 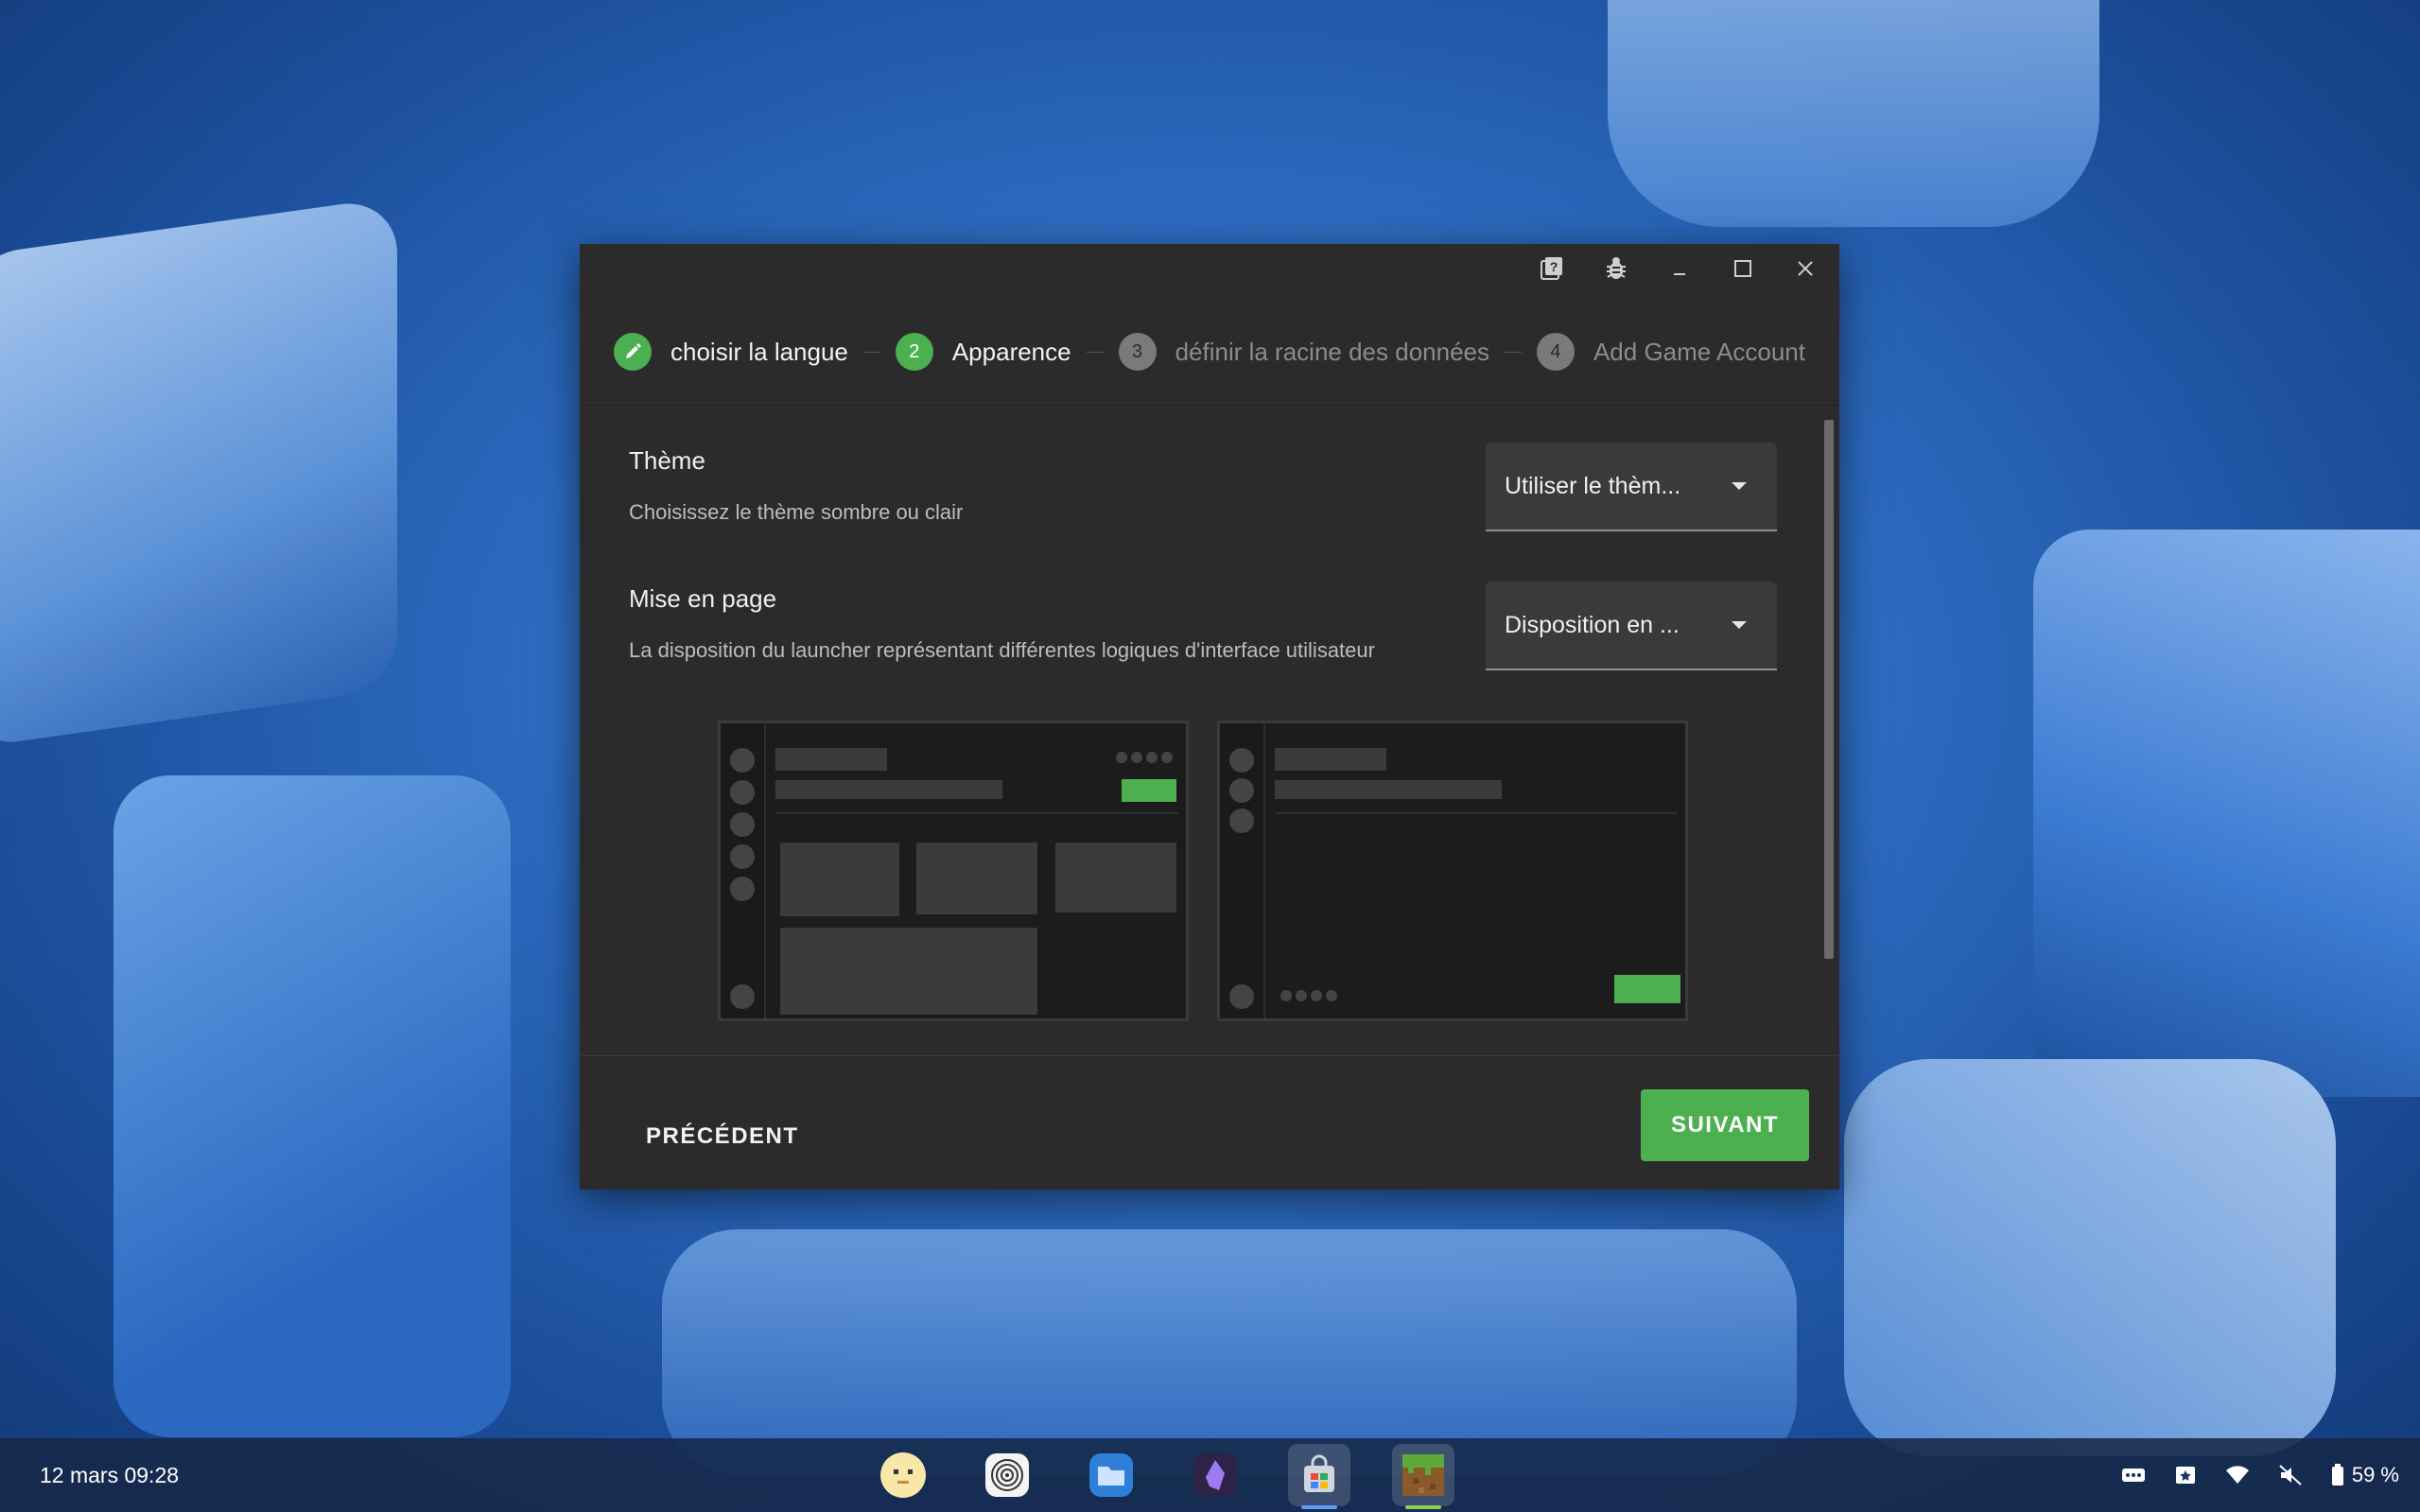 I want to click on maximize-icon, so click(x=1743, y=269).